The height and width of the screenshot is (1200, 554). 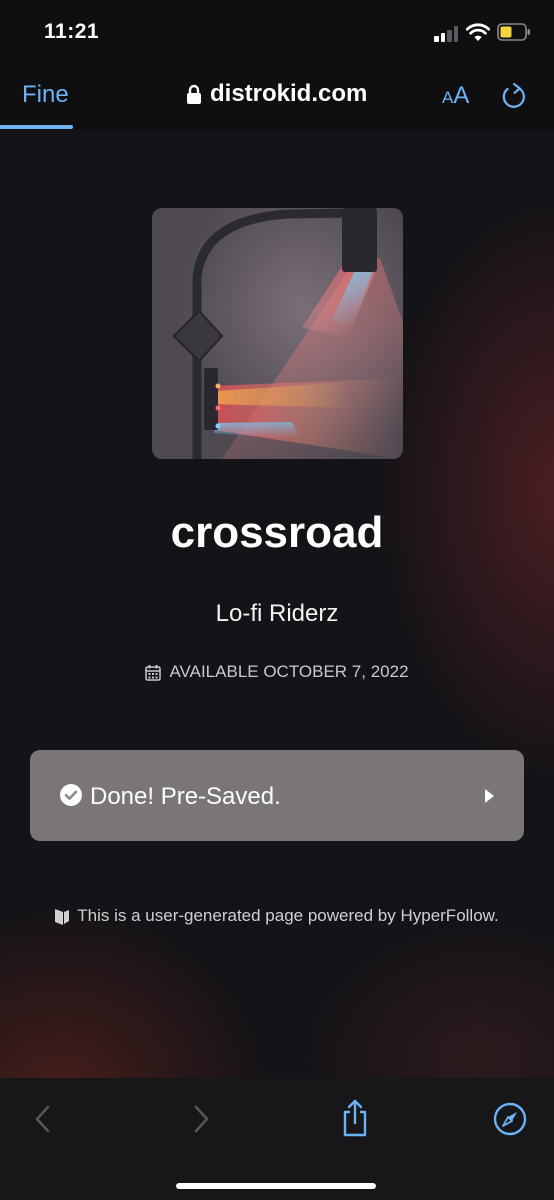 I want to click on text-size-small-label: A, so click(x=448, y=97).